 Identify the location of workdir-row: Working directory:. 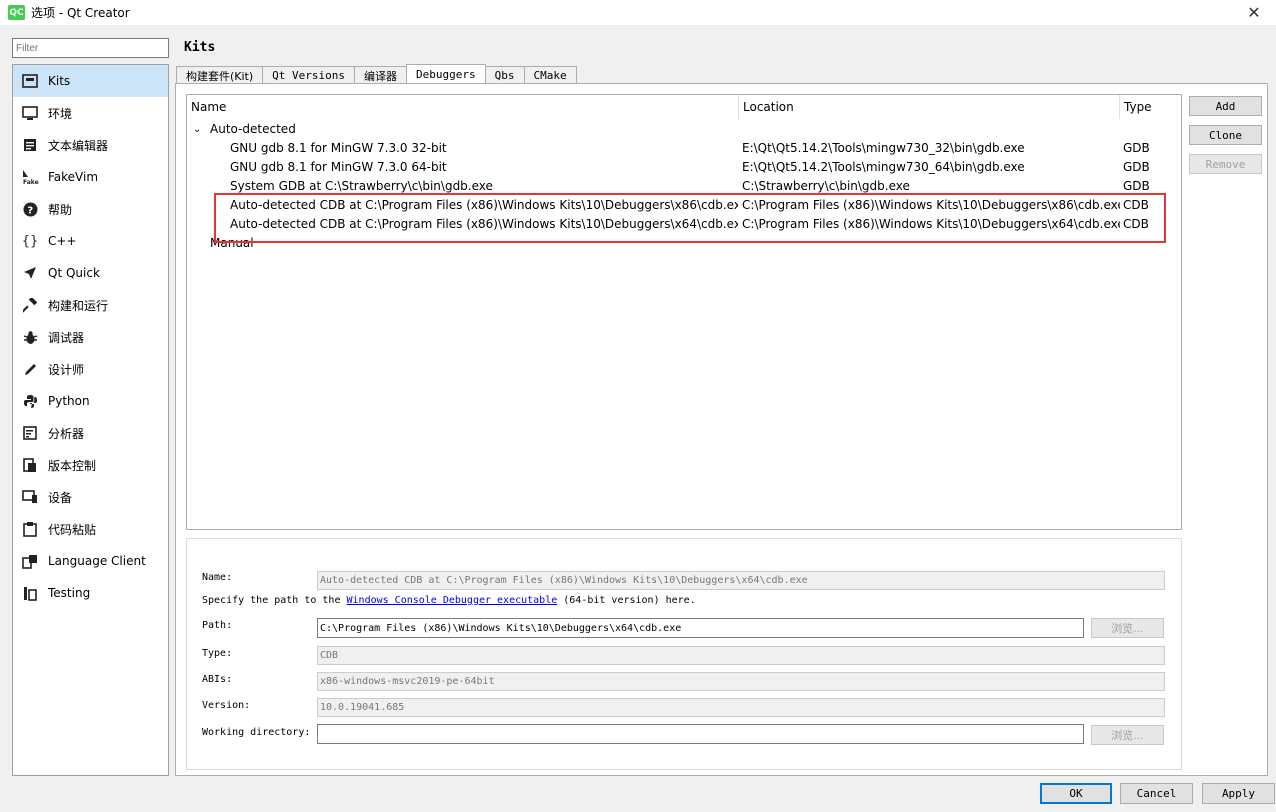
(256, 732).